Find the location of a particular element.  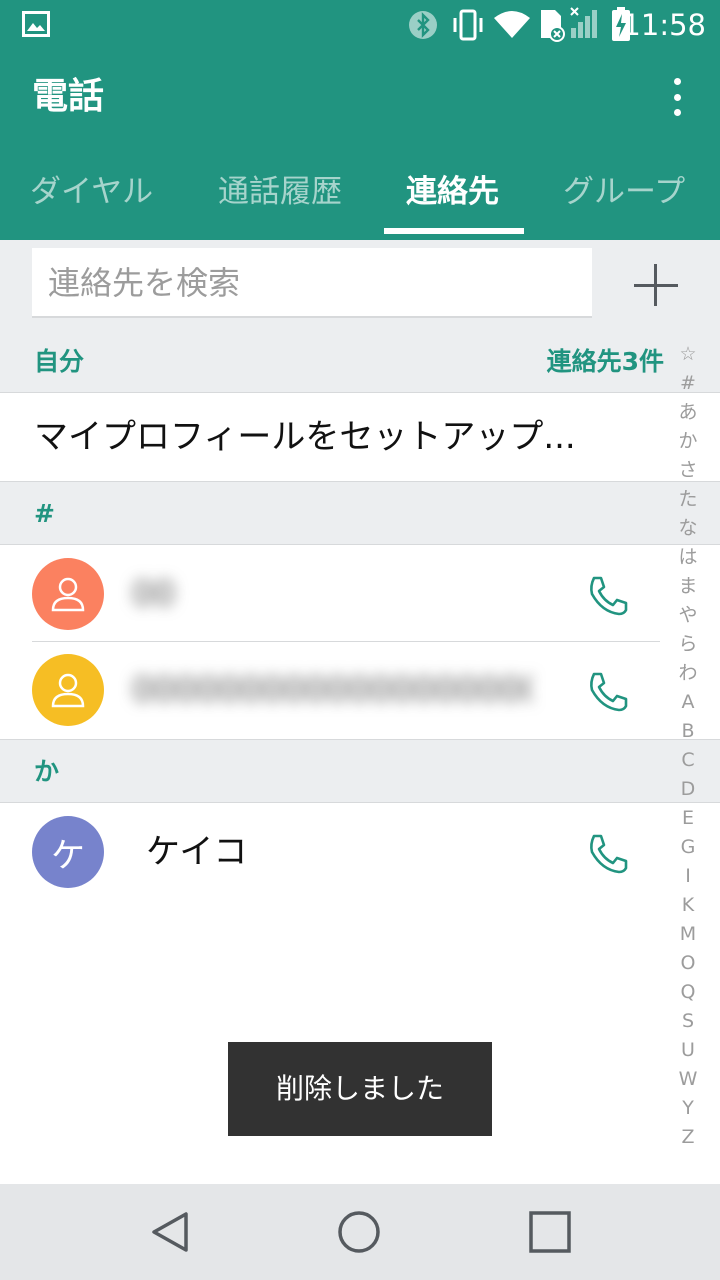

app-bar: 電話 ダイヤル 通話履歴 連絡先 グループ is located at coordinates (360, 145).